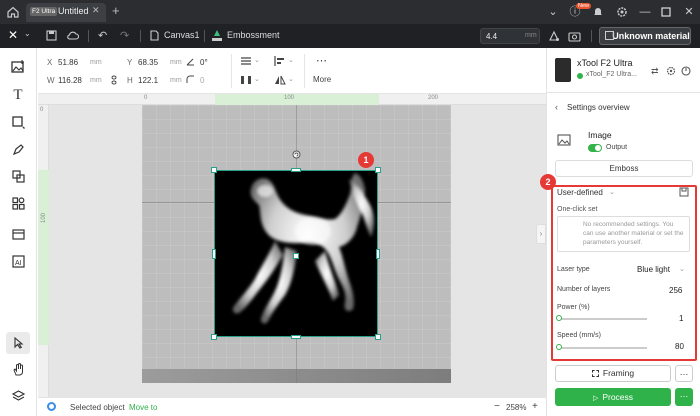 The width and height of the screenshot is (700, 416). I want to click on h-field: 122.1, so click(148, 80).